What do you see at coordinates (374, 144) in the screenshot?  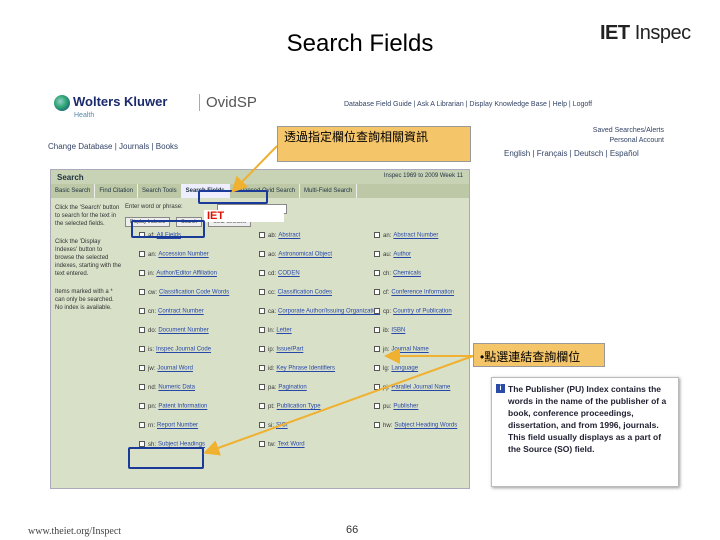 I see `callout-specify-fields: 透過指定欄位查詢相關資訊` at bounding box center [374, 144].